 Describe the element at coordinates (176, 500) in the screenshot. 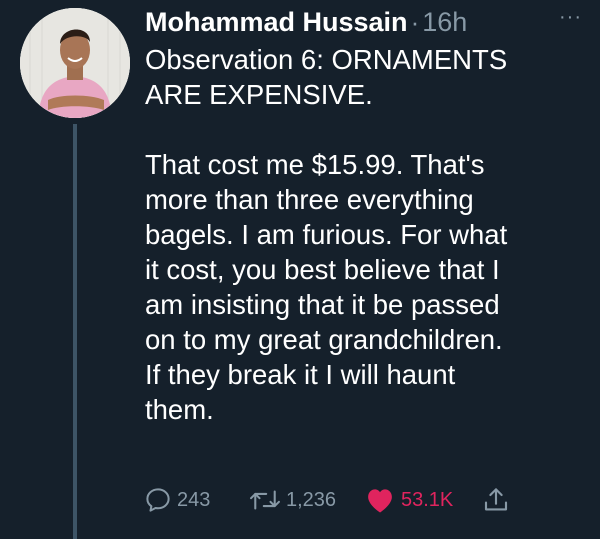

I see `reply-button: 243` at that location.